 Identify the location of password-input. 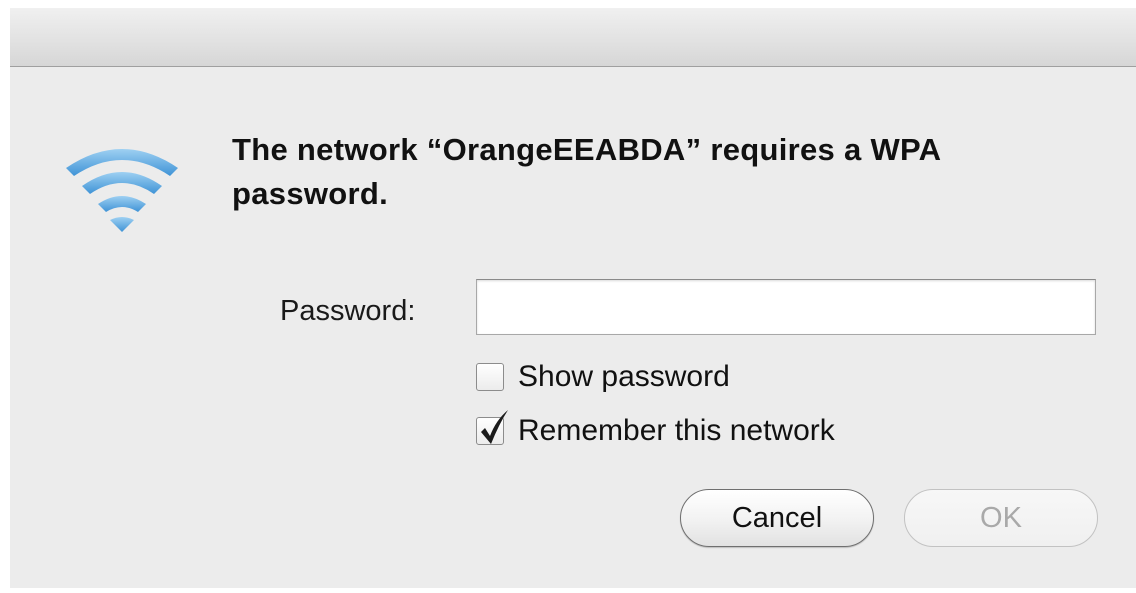
(786, 307).